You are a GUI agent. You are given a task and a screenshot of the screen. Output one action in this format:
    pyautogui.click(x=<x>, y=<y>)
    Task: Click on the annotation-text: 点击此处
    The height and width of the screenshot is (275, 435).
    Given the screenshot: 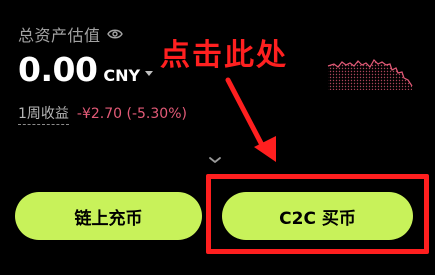 What is the action you would take?
    pyautogui.click(x=224, y=55)
    